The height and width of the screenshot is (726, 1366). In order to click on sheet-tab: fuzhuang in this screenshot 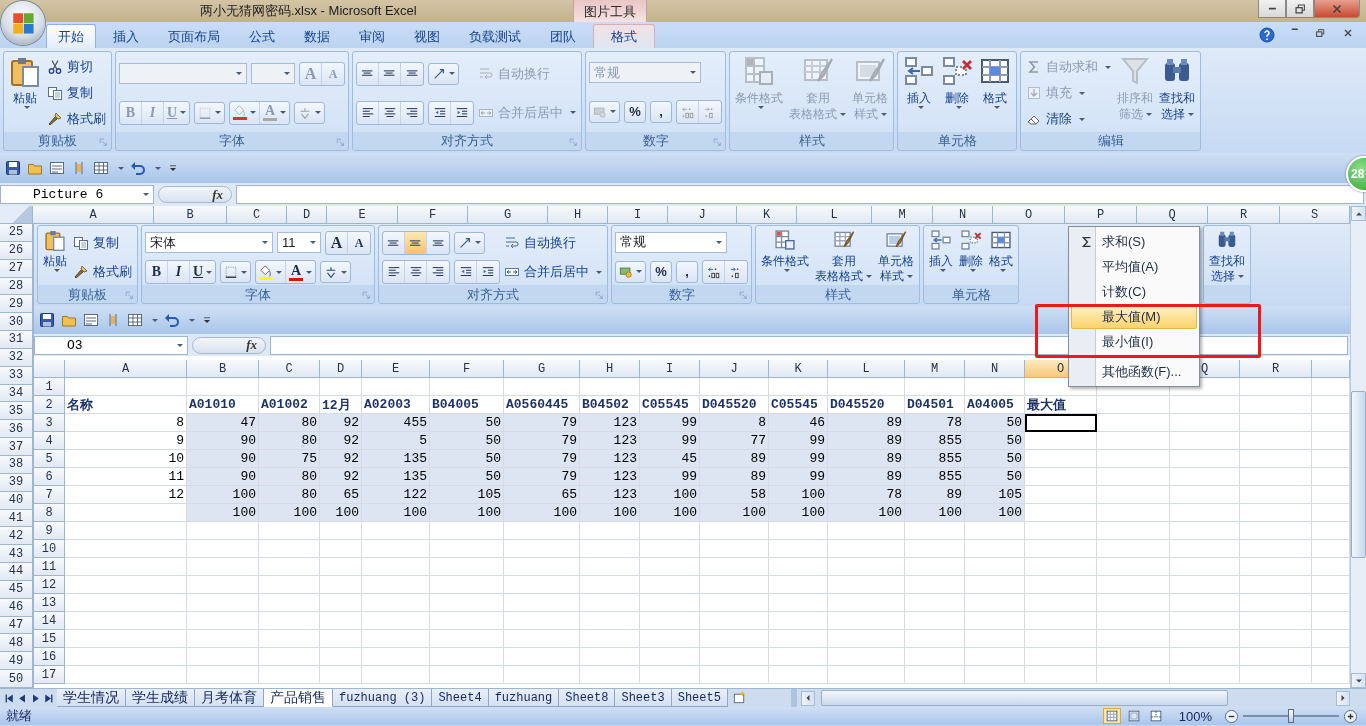, I will do `click(524, 698)`.